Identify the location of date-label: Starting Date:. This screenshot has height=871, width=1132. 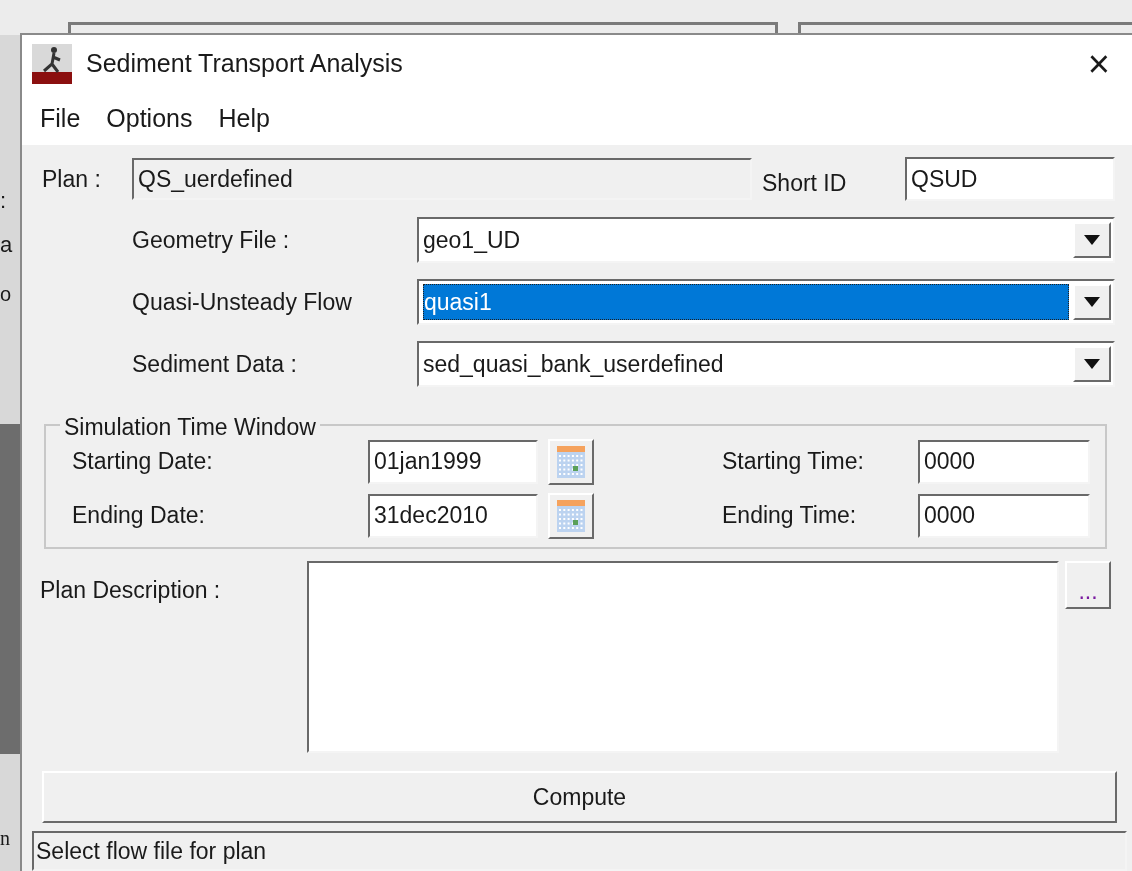
(143, 462).